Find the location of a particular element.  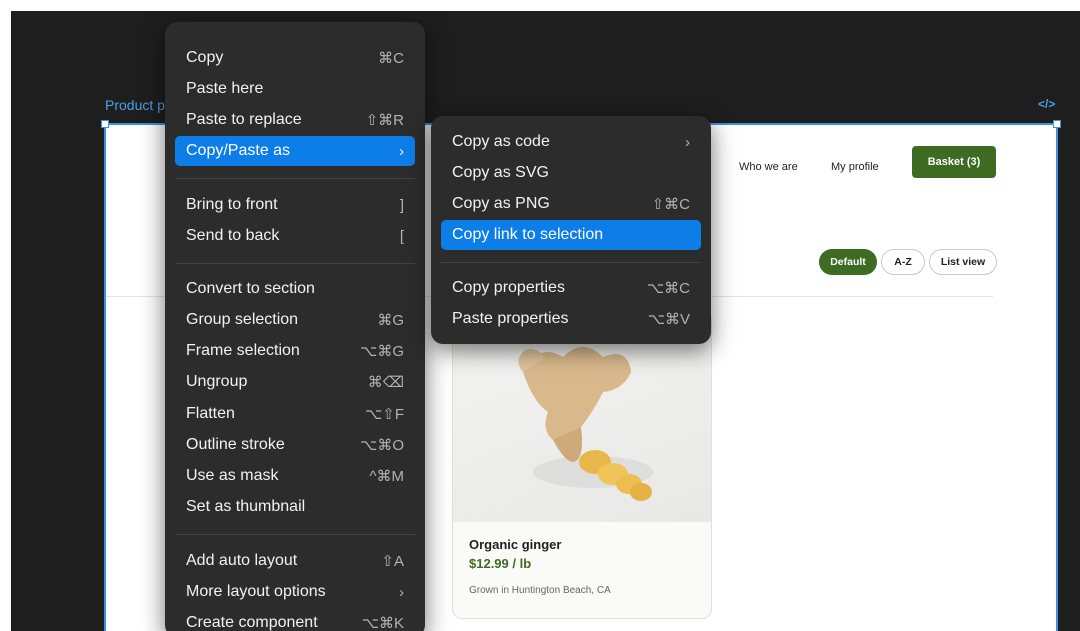

product-price: $12.99 / lb is located at coordinates (500, 563).